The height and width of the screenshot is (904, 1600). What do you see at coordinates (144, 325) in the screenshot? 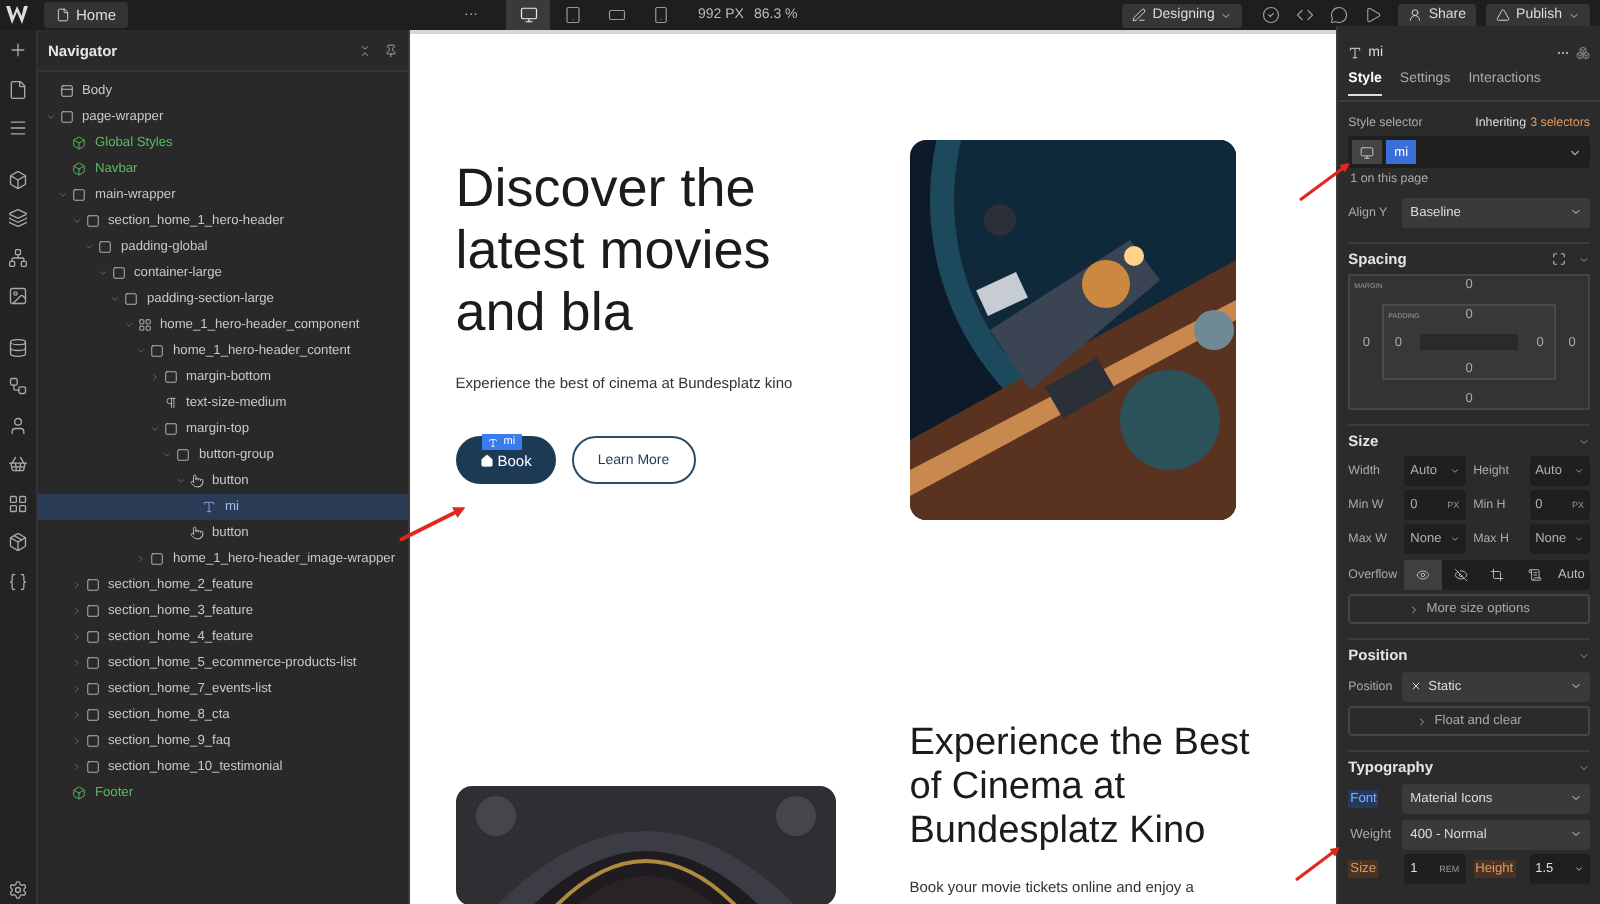
I see `grid-icon` at bounding box center [144, 325].